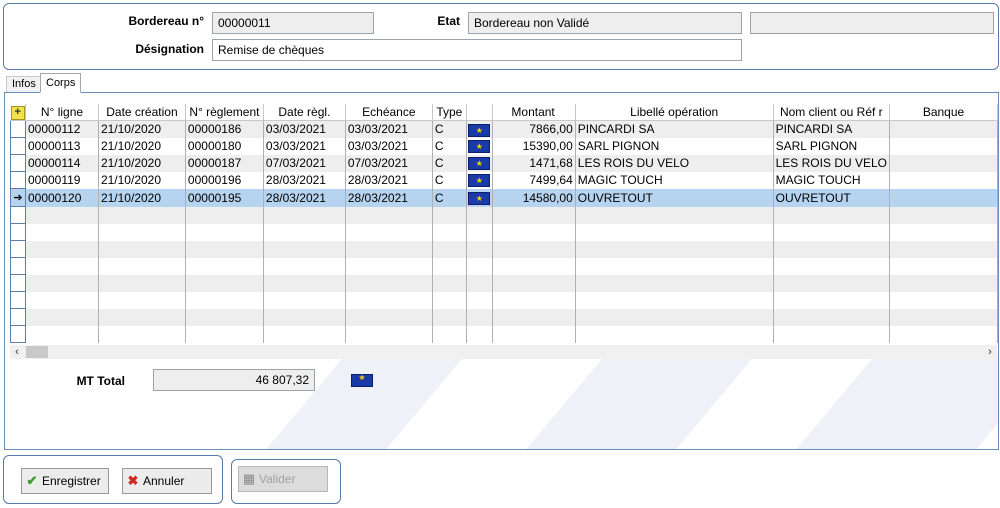 Image resolution: width=1000 pixels, height=508 pixels. Describe the element at coordinates (477, 50) in the screenshot. I see `designation-field: Remise de chèques` at that location.